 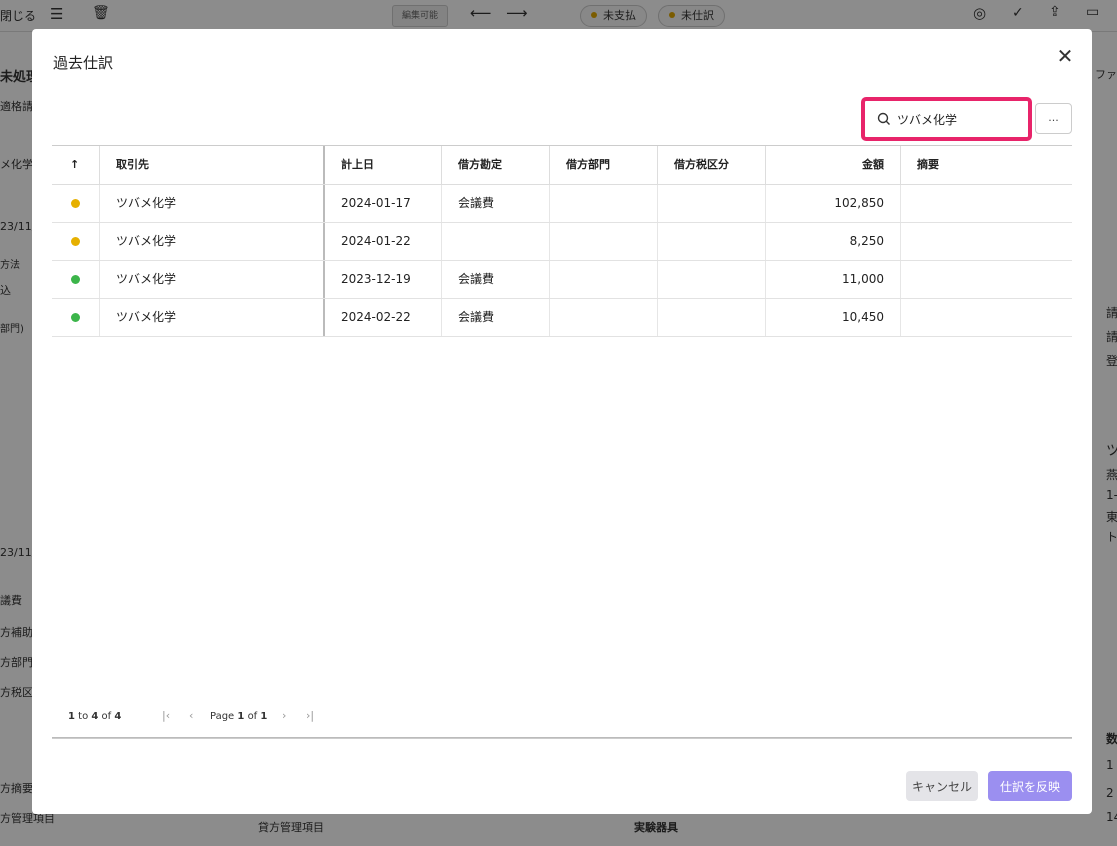 What do you see at coordinates (166, 715) in the screenshot?
I see `first-page-icon: |‹` at bounding box center [166, 715].